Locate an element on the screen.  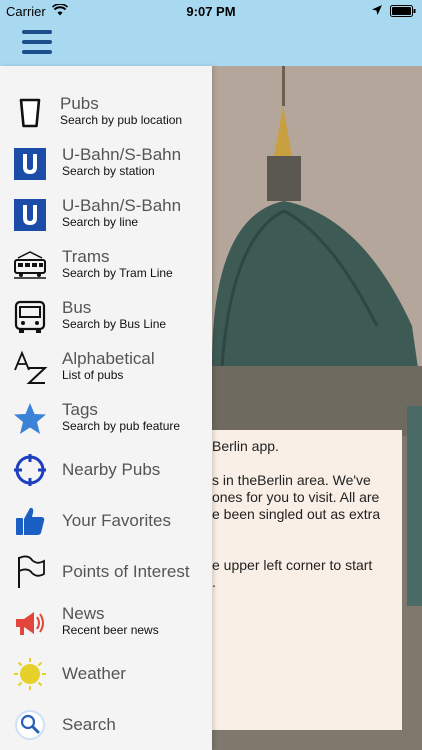
menu-item-title: Pubs is located at coordinates (79, 103).